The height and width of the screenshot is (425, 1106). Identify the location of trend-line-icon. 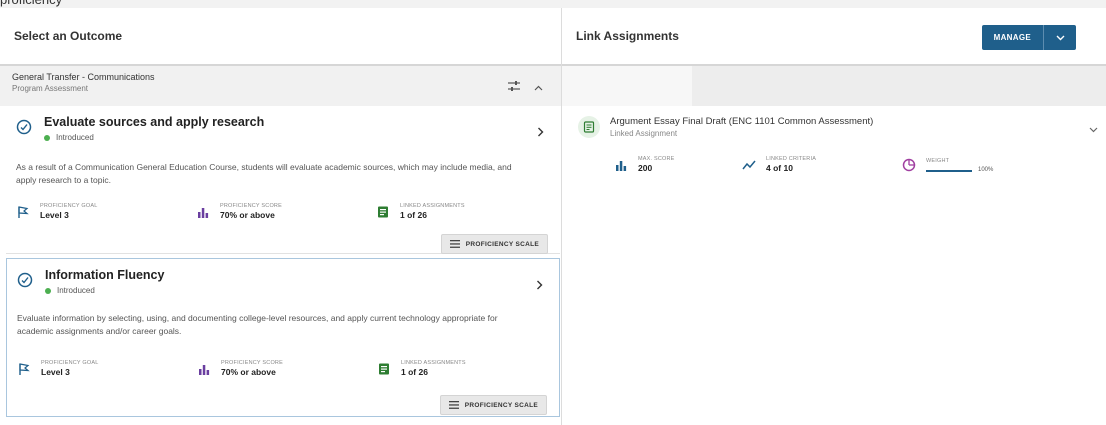
(749, 165).